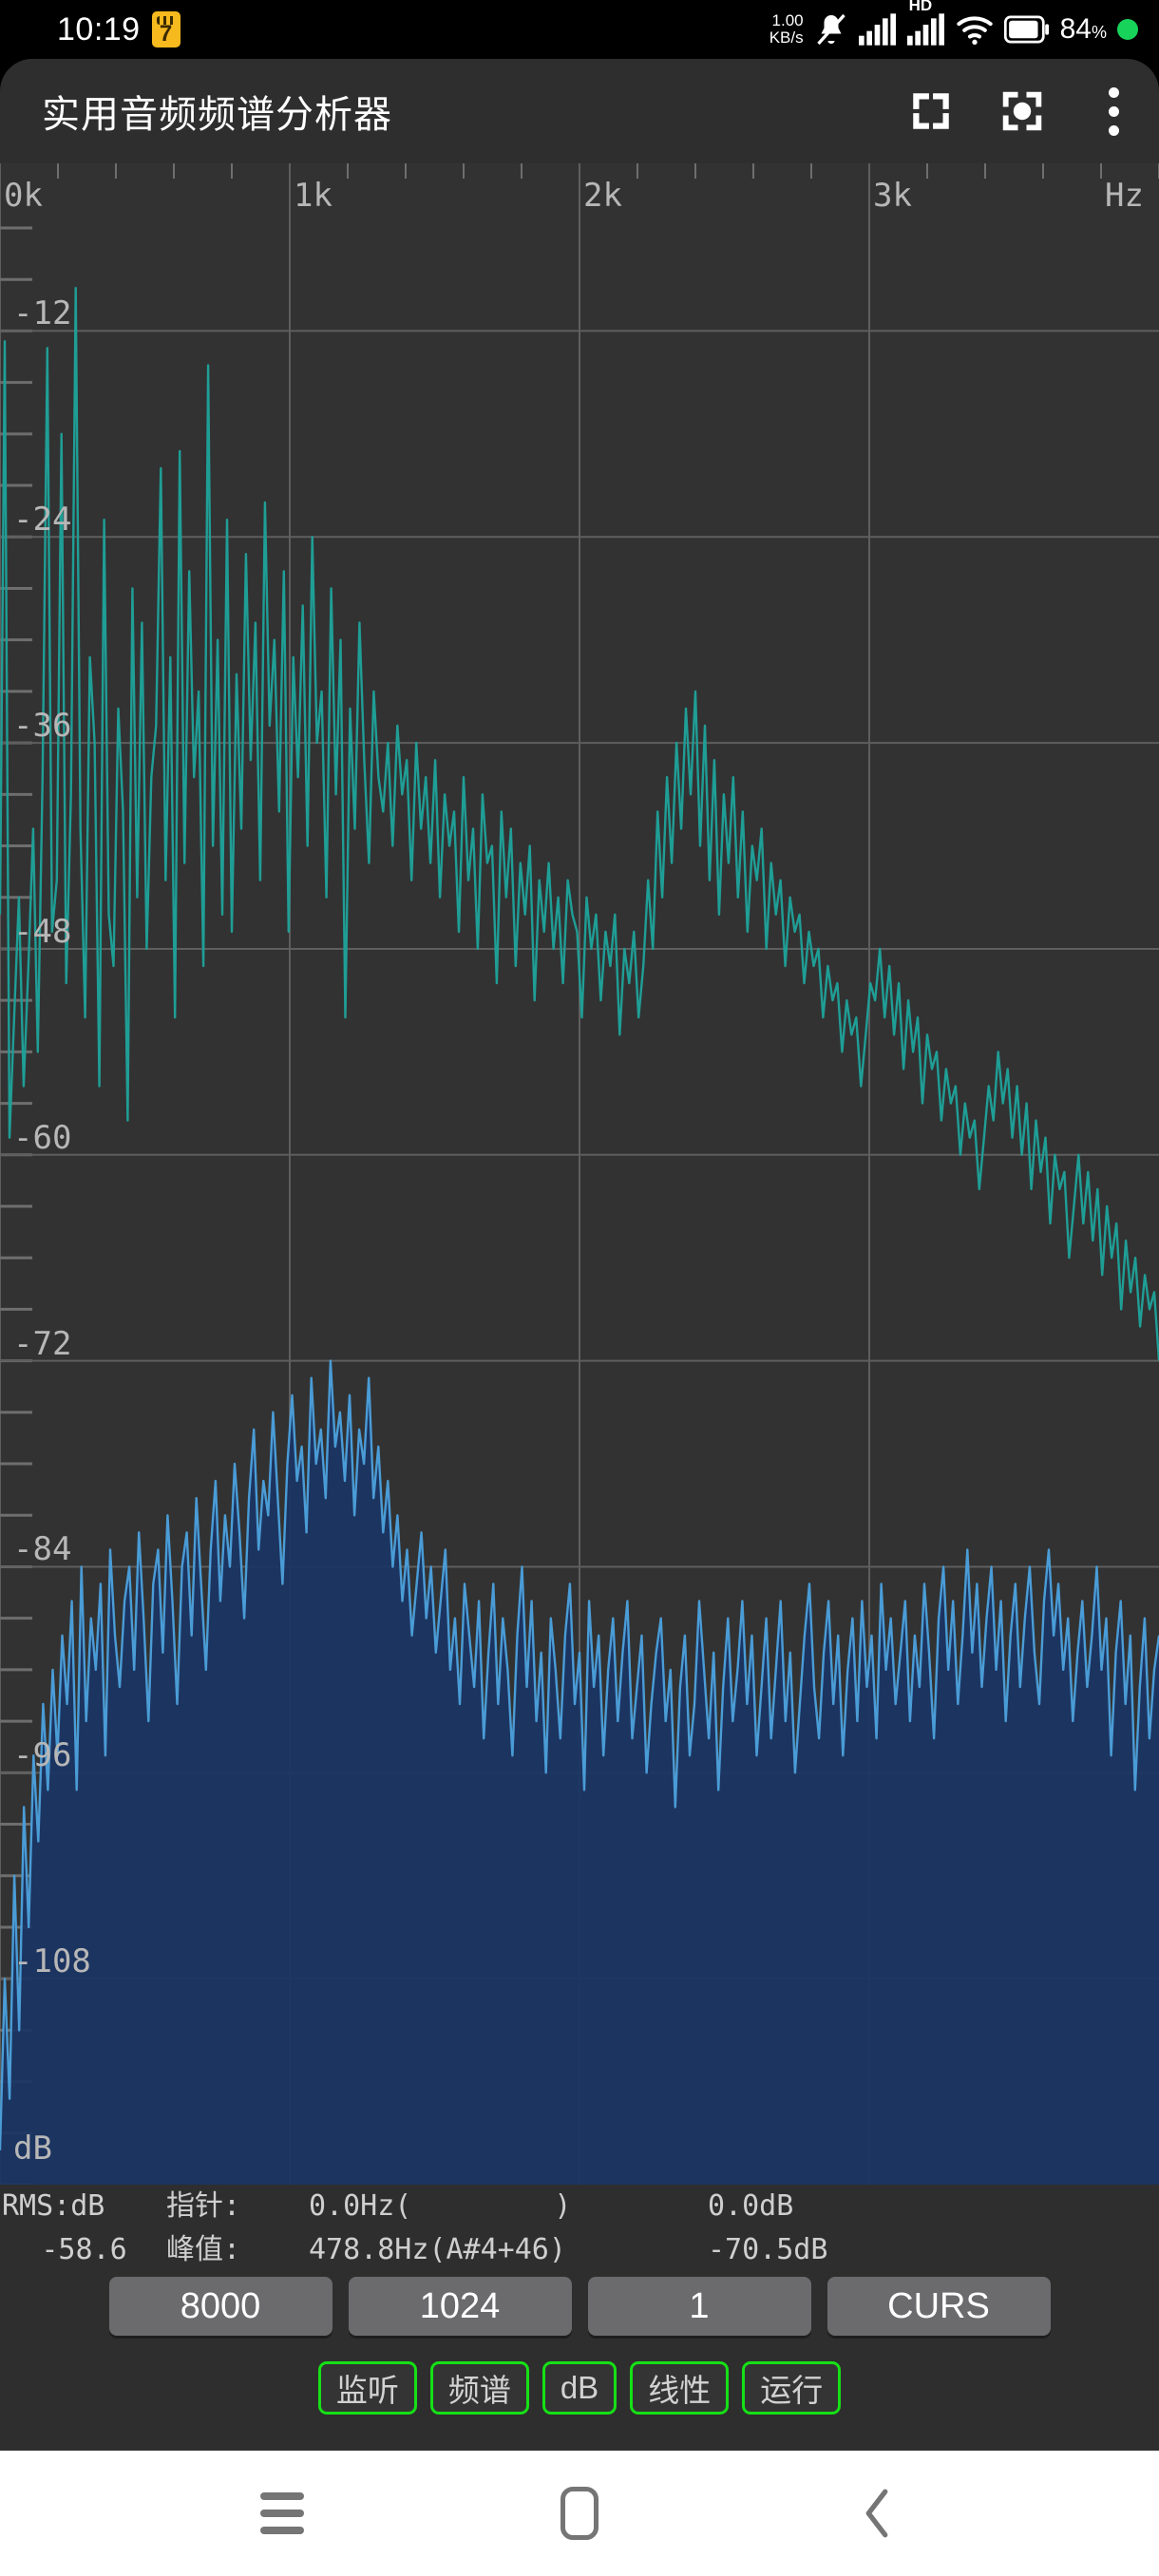 The image size is (1159, 2576). What do you see at coordinates (792, 2388) in the screenshot?
I see `run-toggle: 运行` at bounding box center [792, 2388].